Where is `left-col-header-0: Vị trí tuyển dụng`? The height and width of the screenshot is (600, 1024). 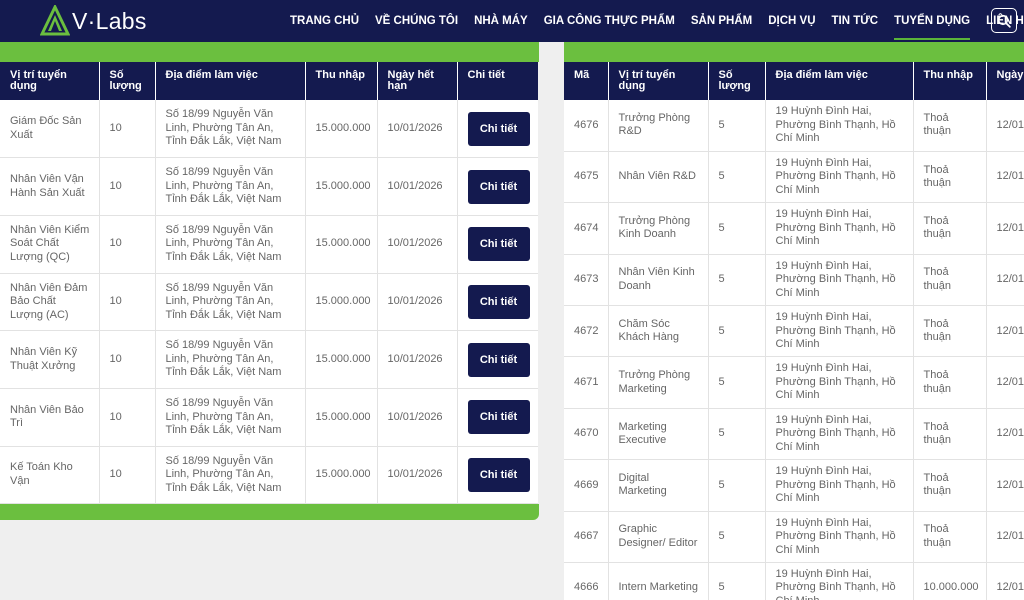 left-col-header-0: Vị trí tuyển dụng is located at coordinates (50, 81).